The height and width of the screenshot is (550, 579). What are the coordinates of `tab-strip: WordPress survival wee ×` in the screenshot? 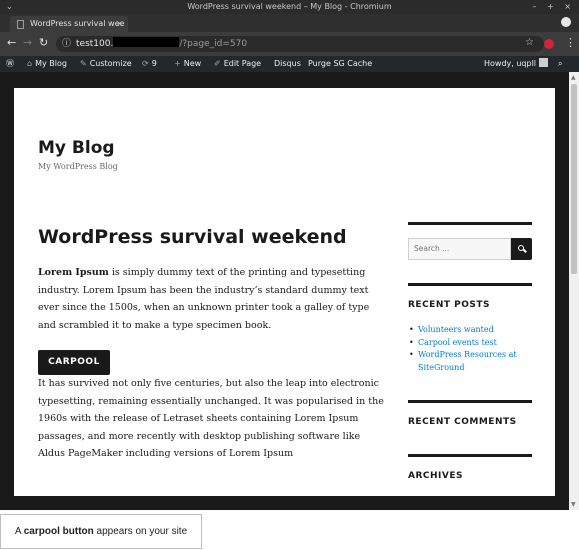 It's located at (289, 23).